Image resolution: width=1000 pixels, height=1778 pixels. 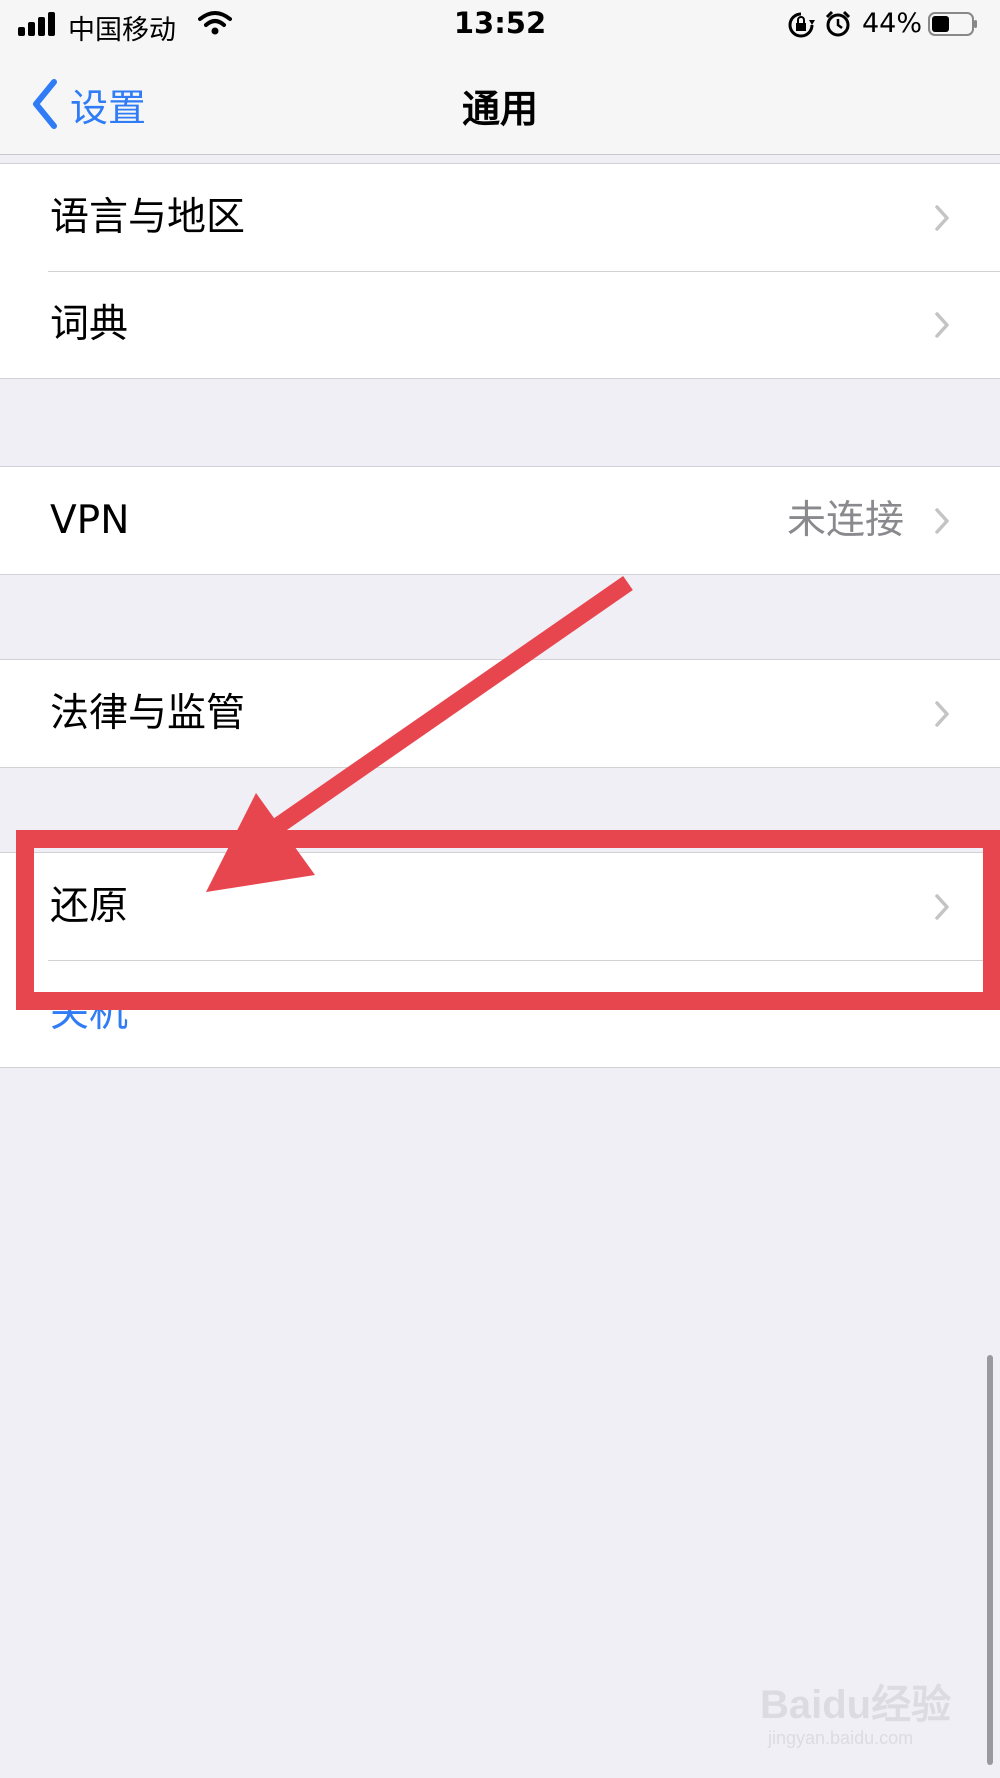 What do you see at coordinates (500, 906) in the screenshot?
I see `row-reset: 还原` at bounding box center [500, 906].